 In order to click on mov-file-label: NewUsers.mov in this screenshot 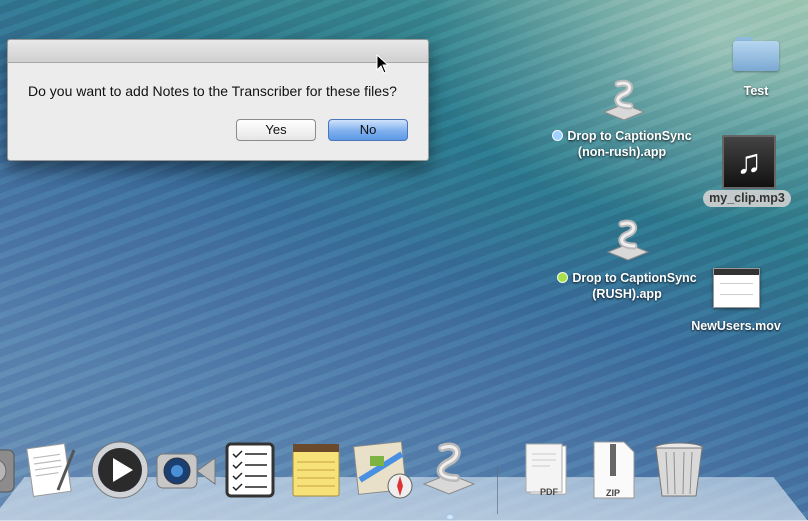, I will do `click(736, 326)`.